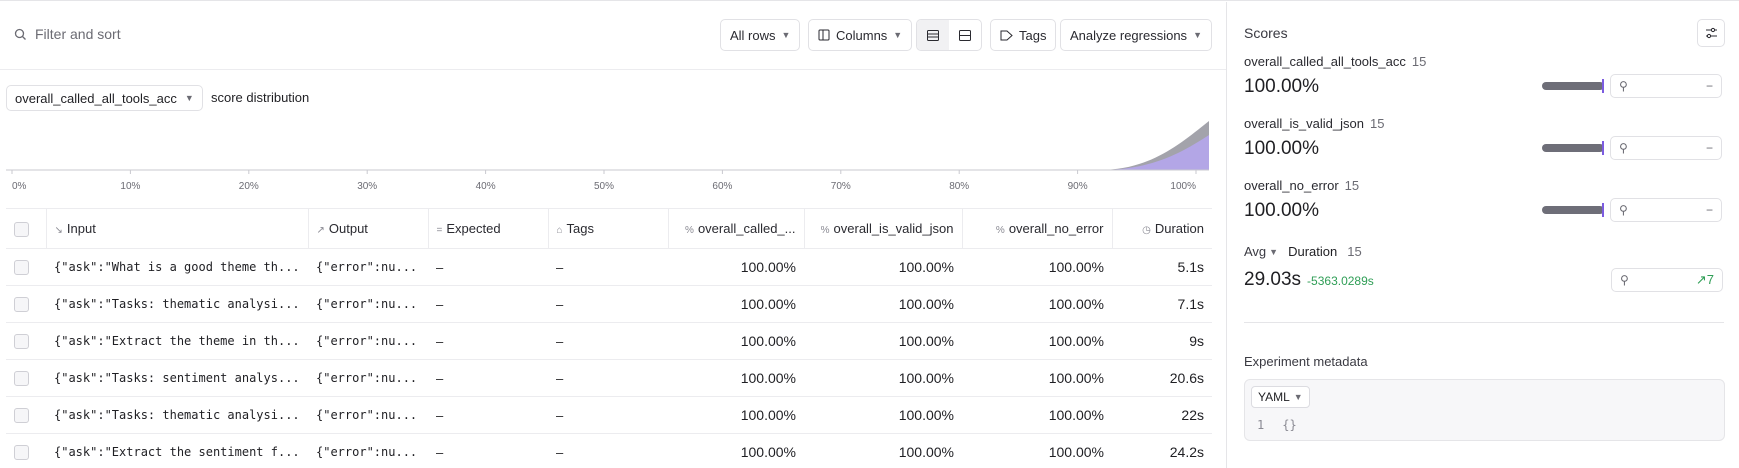  I want to click on score-select-dropdown: overall_called_all_tools_acc ▼, so click(104, 98).